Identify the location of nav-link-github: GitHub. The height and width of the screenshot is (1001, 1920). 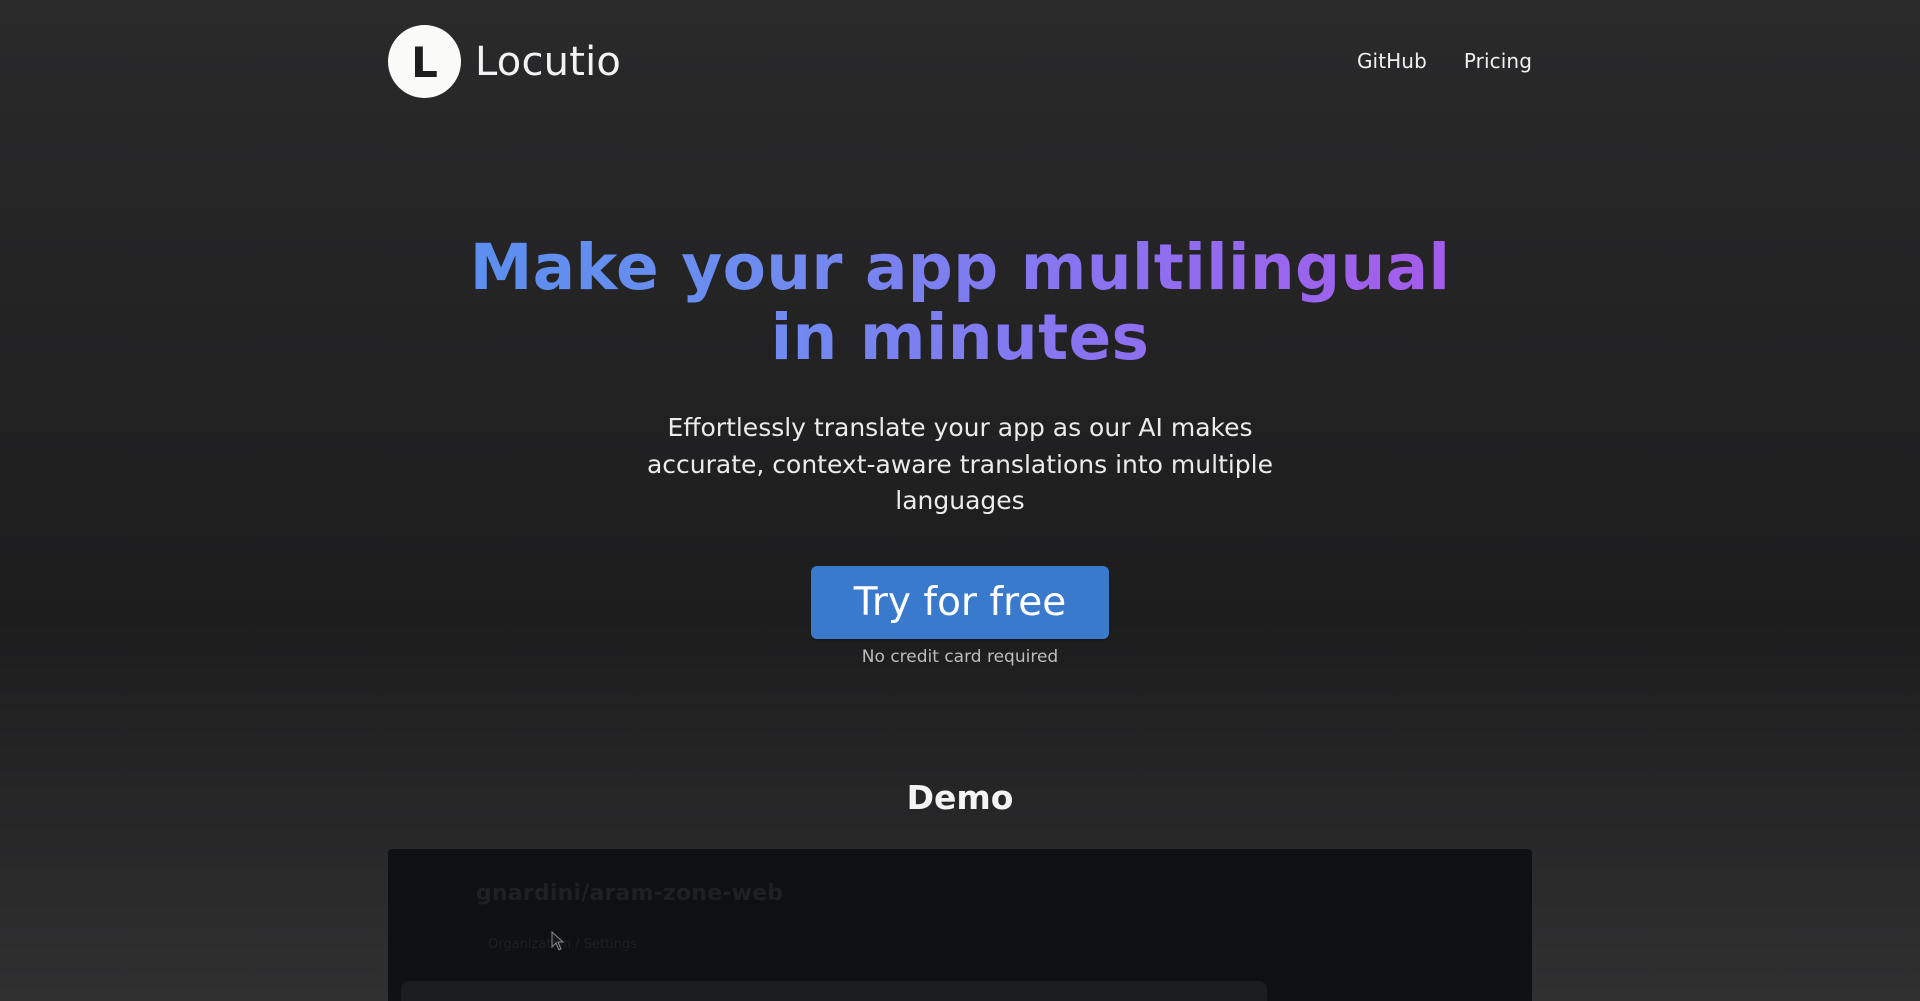
(1392, 61).